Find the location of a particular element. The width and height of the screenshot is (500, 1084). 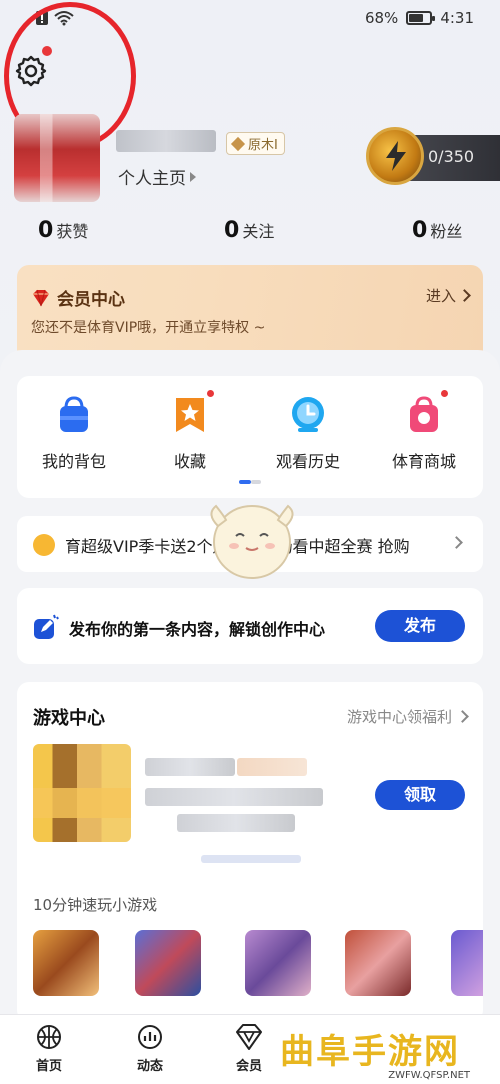

battery-level is located at coordinates (416, 18).